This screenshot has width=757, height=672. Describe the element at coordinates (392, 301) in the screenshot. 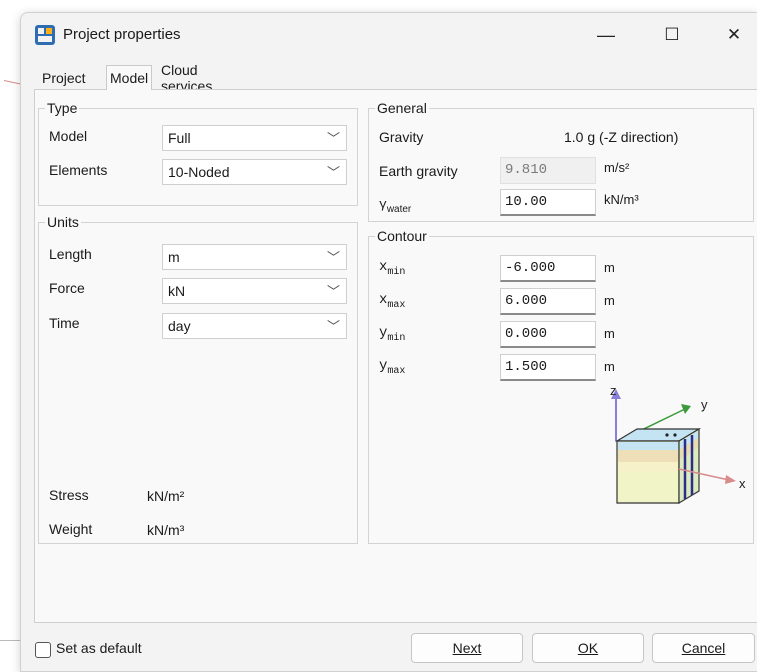

I see `xmax-label: xmax` at that location.